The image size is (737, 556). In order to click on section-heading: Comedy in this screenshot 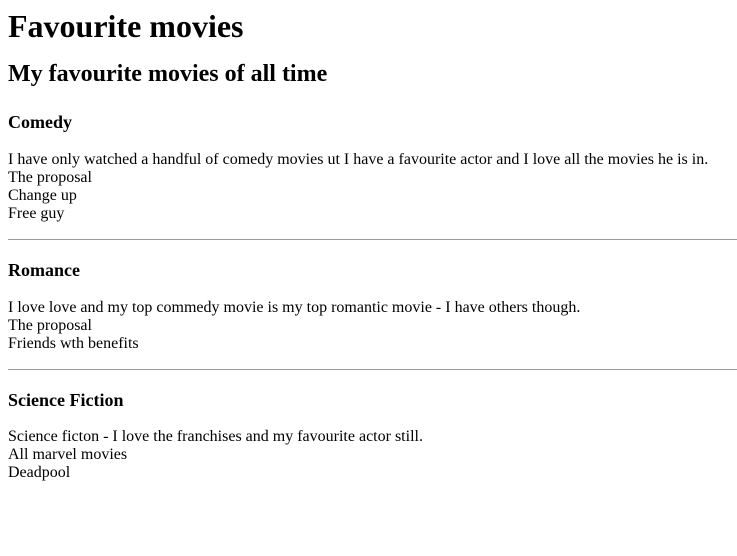, I will do `click(40, 122)`.